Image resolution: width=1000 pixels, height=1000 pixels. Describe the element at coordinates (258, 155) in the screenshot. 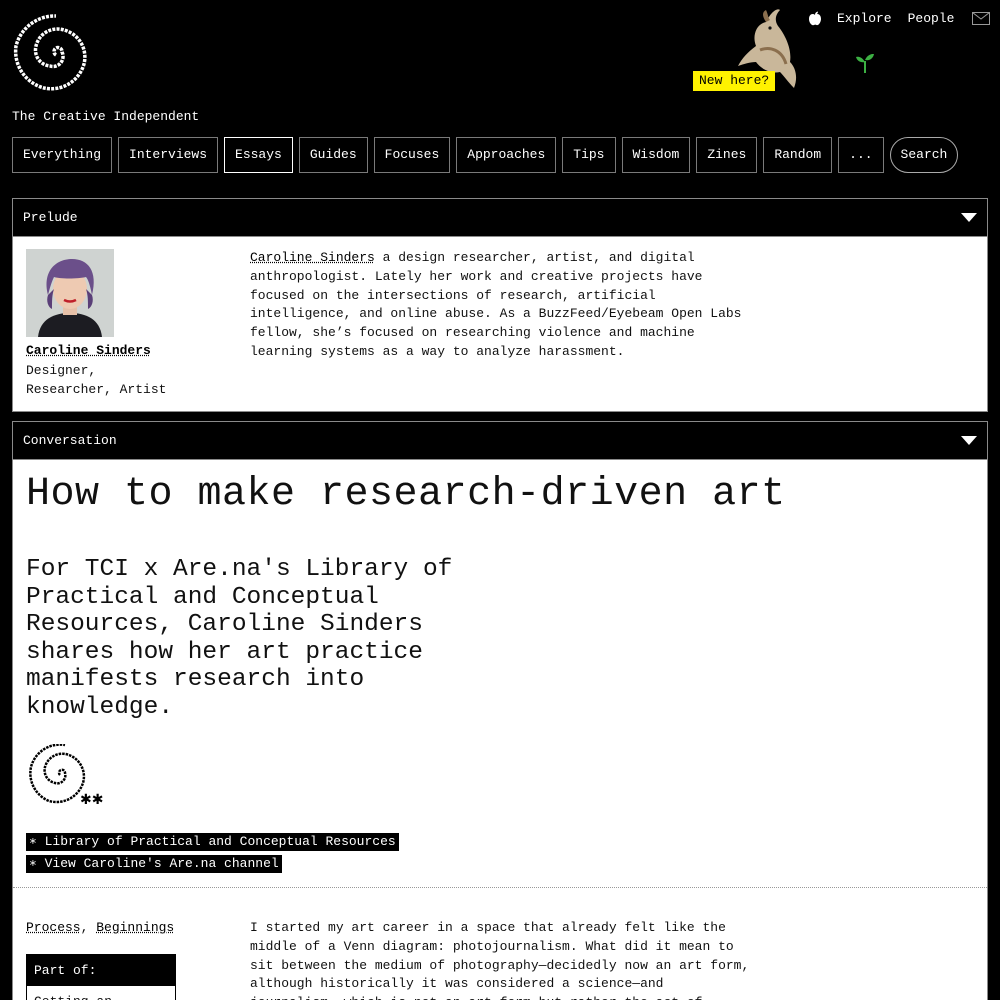

I see `tab-essays: Essays` at that location.